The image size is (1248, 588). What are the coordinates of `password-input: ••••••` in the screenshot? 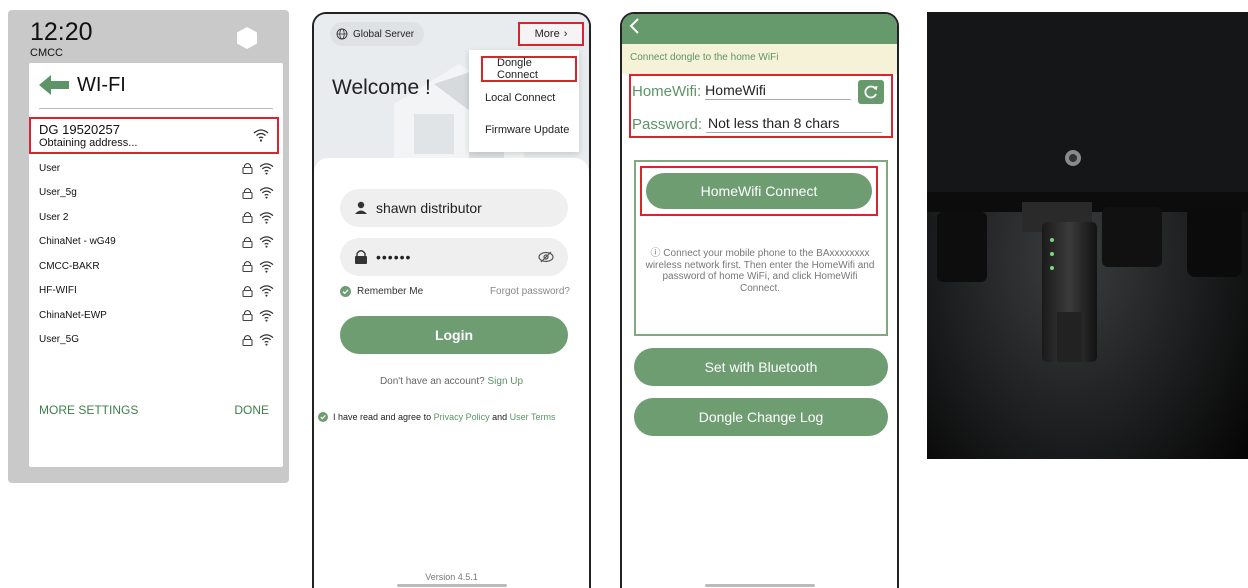 It's located at (454, 257).